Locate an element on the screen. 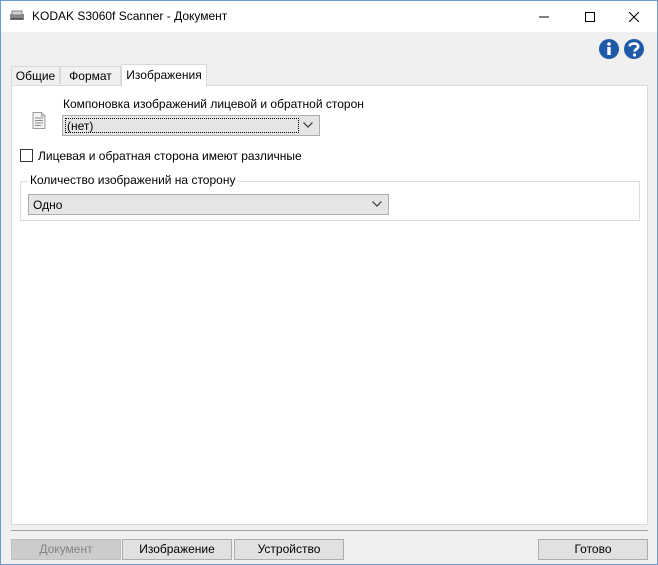  scanner-icon is located at coordinates (17, 16).